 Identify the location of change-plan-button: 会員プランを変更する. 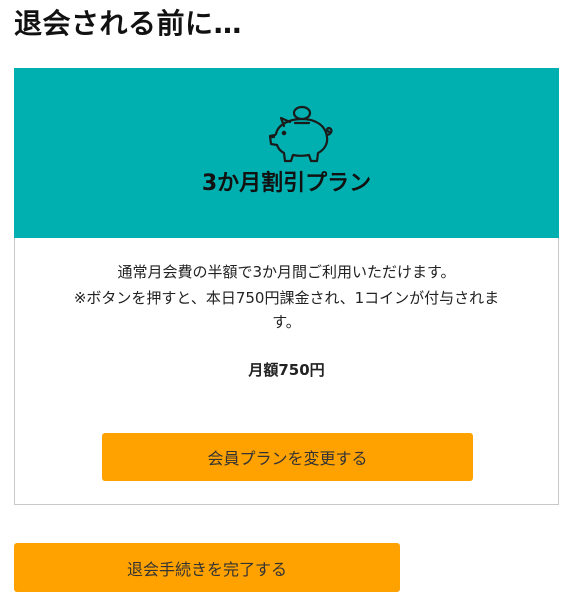
(287, 457).